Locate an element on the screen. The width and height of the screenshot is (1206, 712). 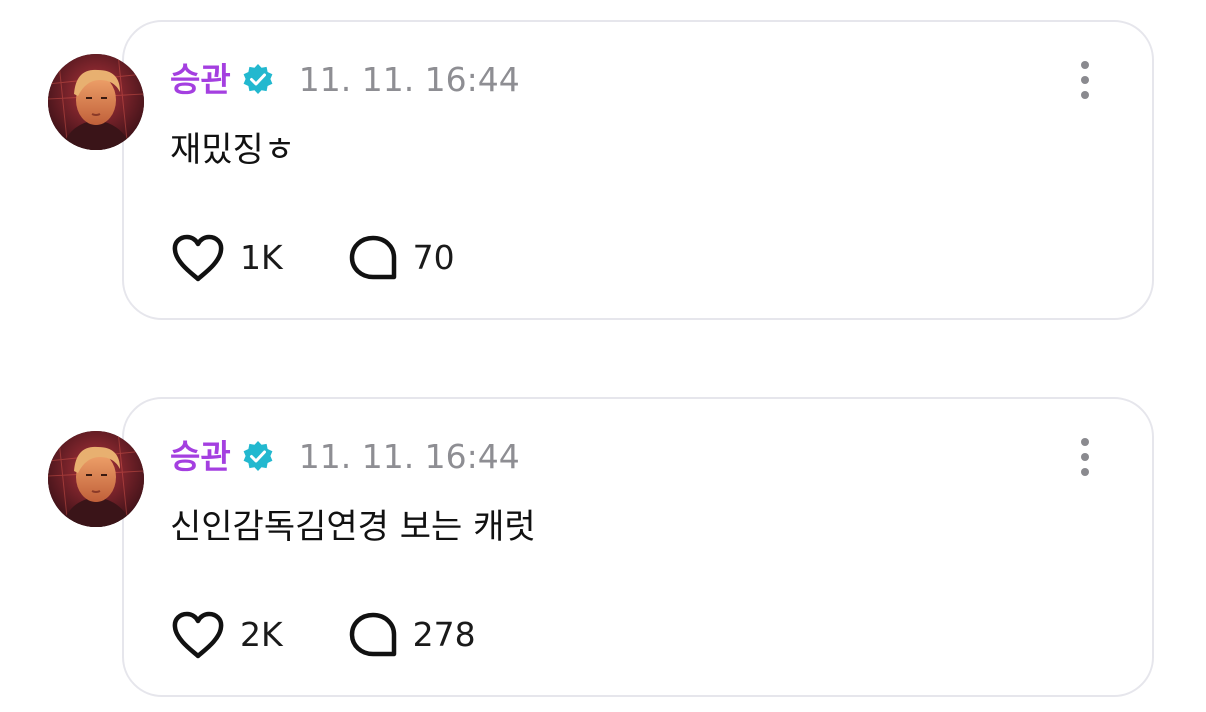
like-count: 2K is located at coordinates (261, 634).